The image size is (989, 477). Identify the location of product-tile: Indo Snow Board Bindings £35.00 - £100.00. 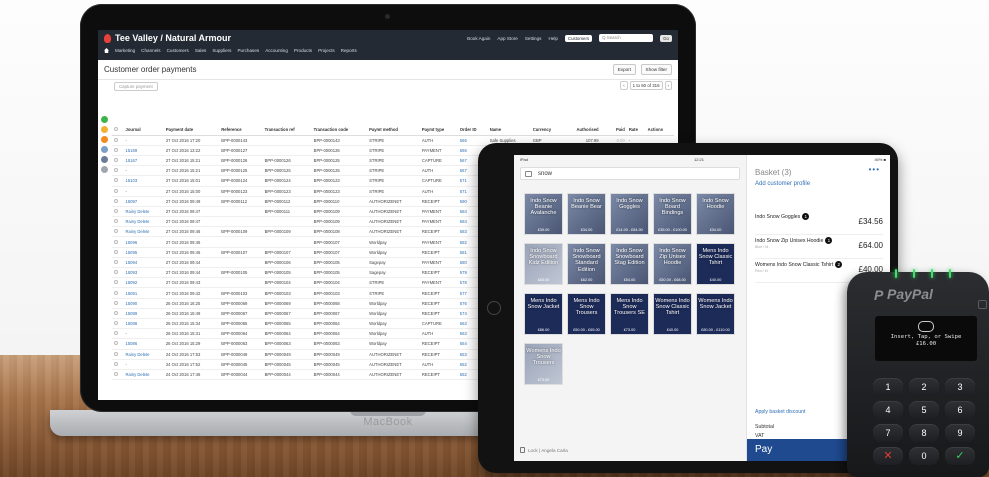
(672, 214).